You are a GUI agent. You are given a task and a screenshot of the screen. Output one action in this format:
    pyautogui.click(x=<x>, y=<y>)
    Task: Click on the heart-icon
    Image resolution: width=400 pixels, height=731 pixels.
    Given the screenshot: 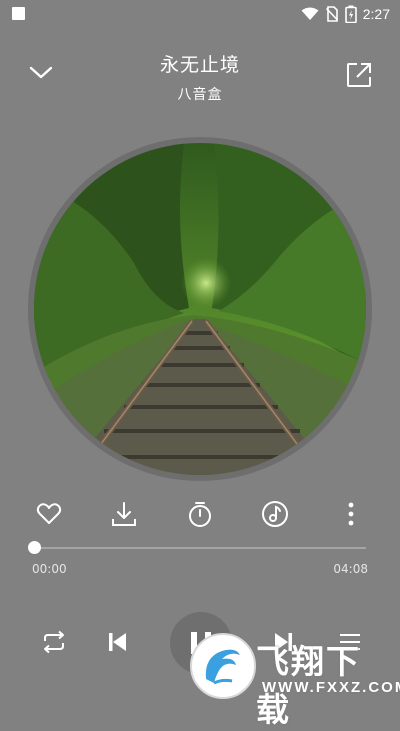 What is the action you would take?
    pyautogui.click(x=49, y=513)
    